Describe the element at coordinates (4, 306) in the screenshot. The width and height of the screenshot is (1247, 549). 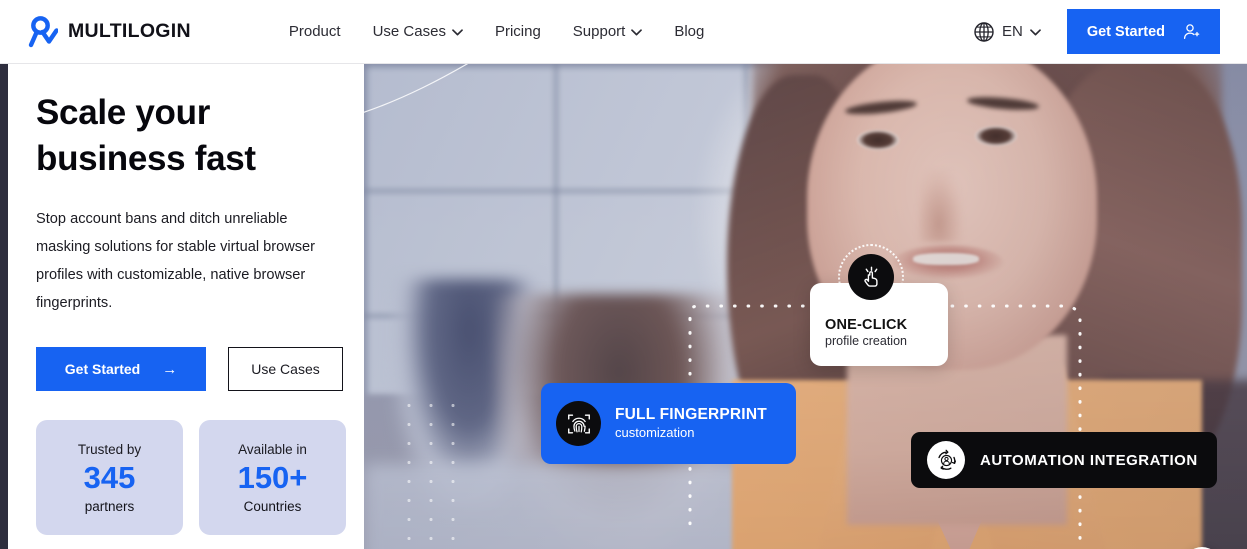
I see `browser-window-edge` at that location.